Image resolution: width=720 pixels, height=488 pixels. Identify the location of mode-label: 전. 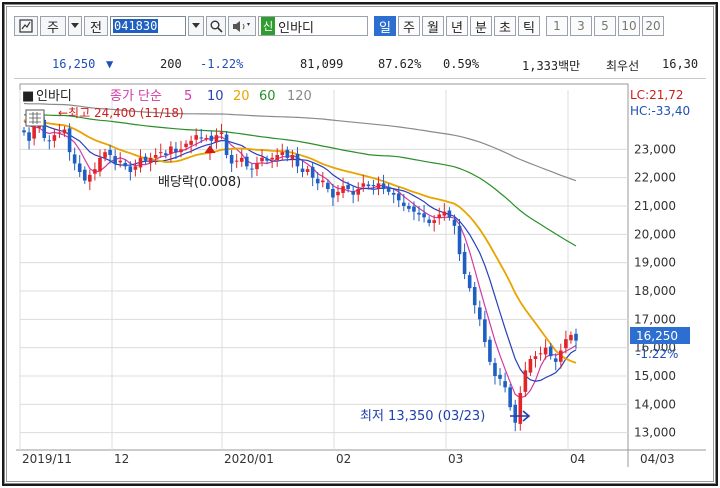
(96, 28).